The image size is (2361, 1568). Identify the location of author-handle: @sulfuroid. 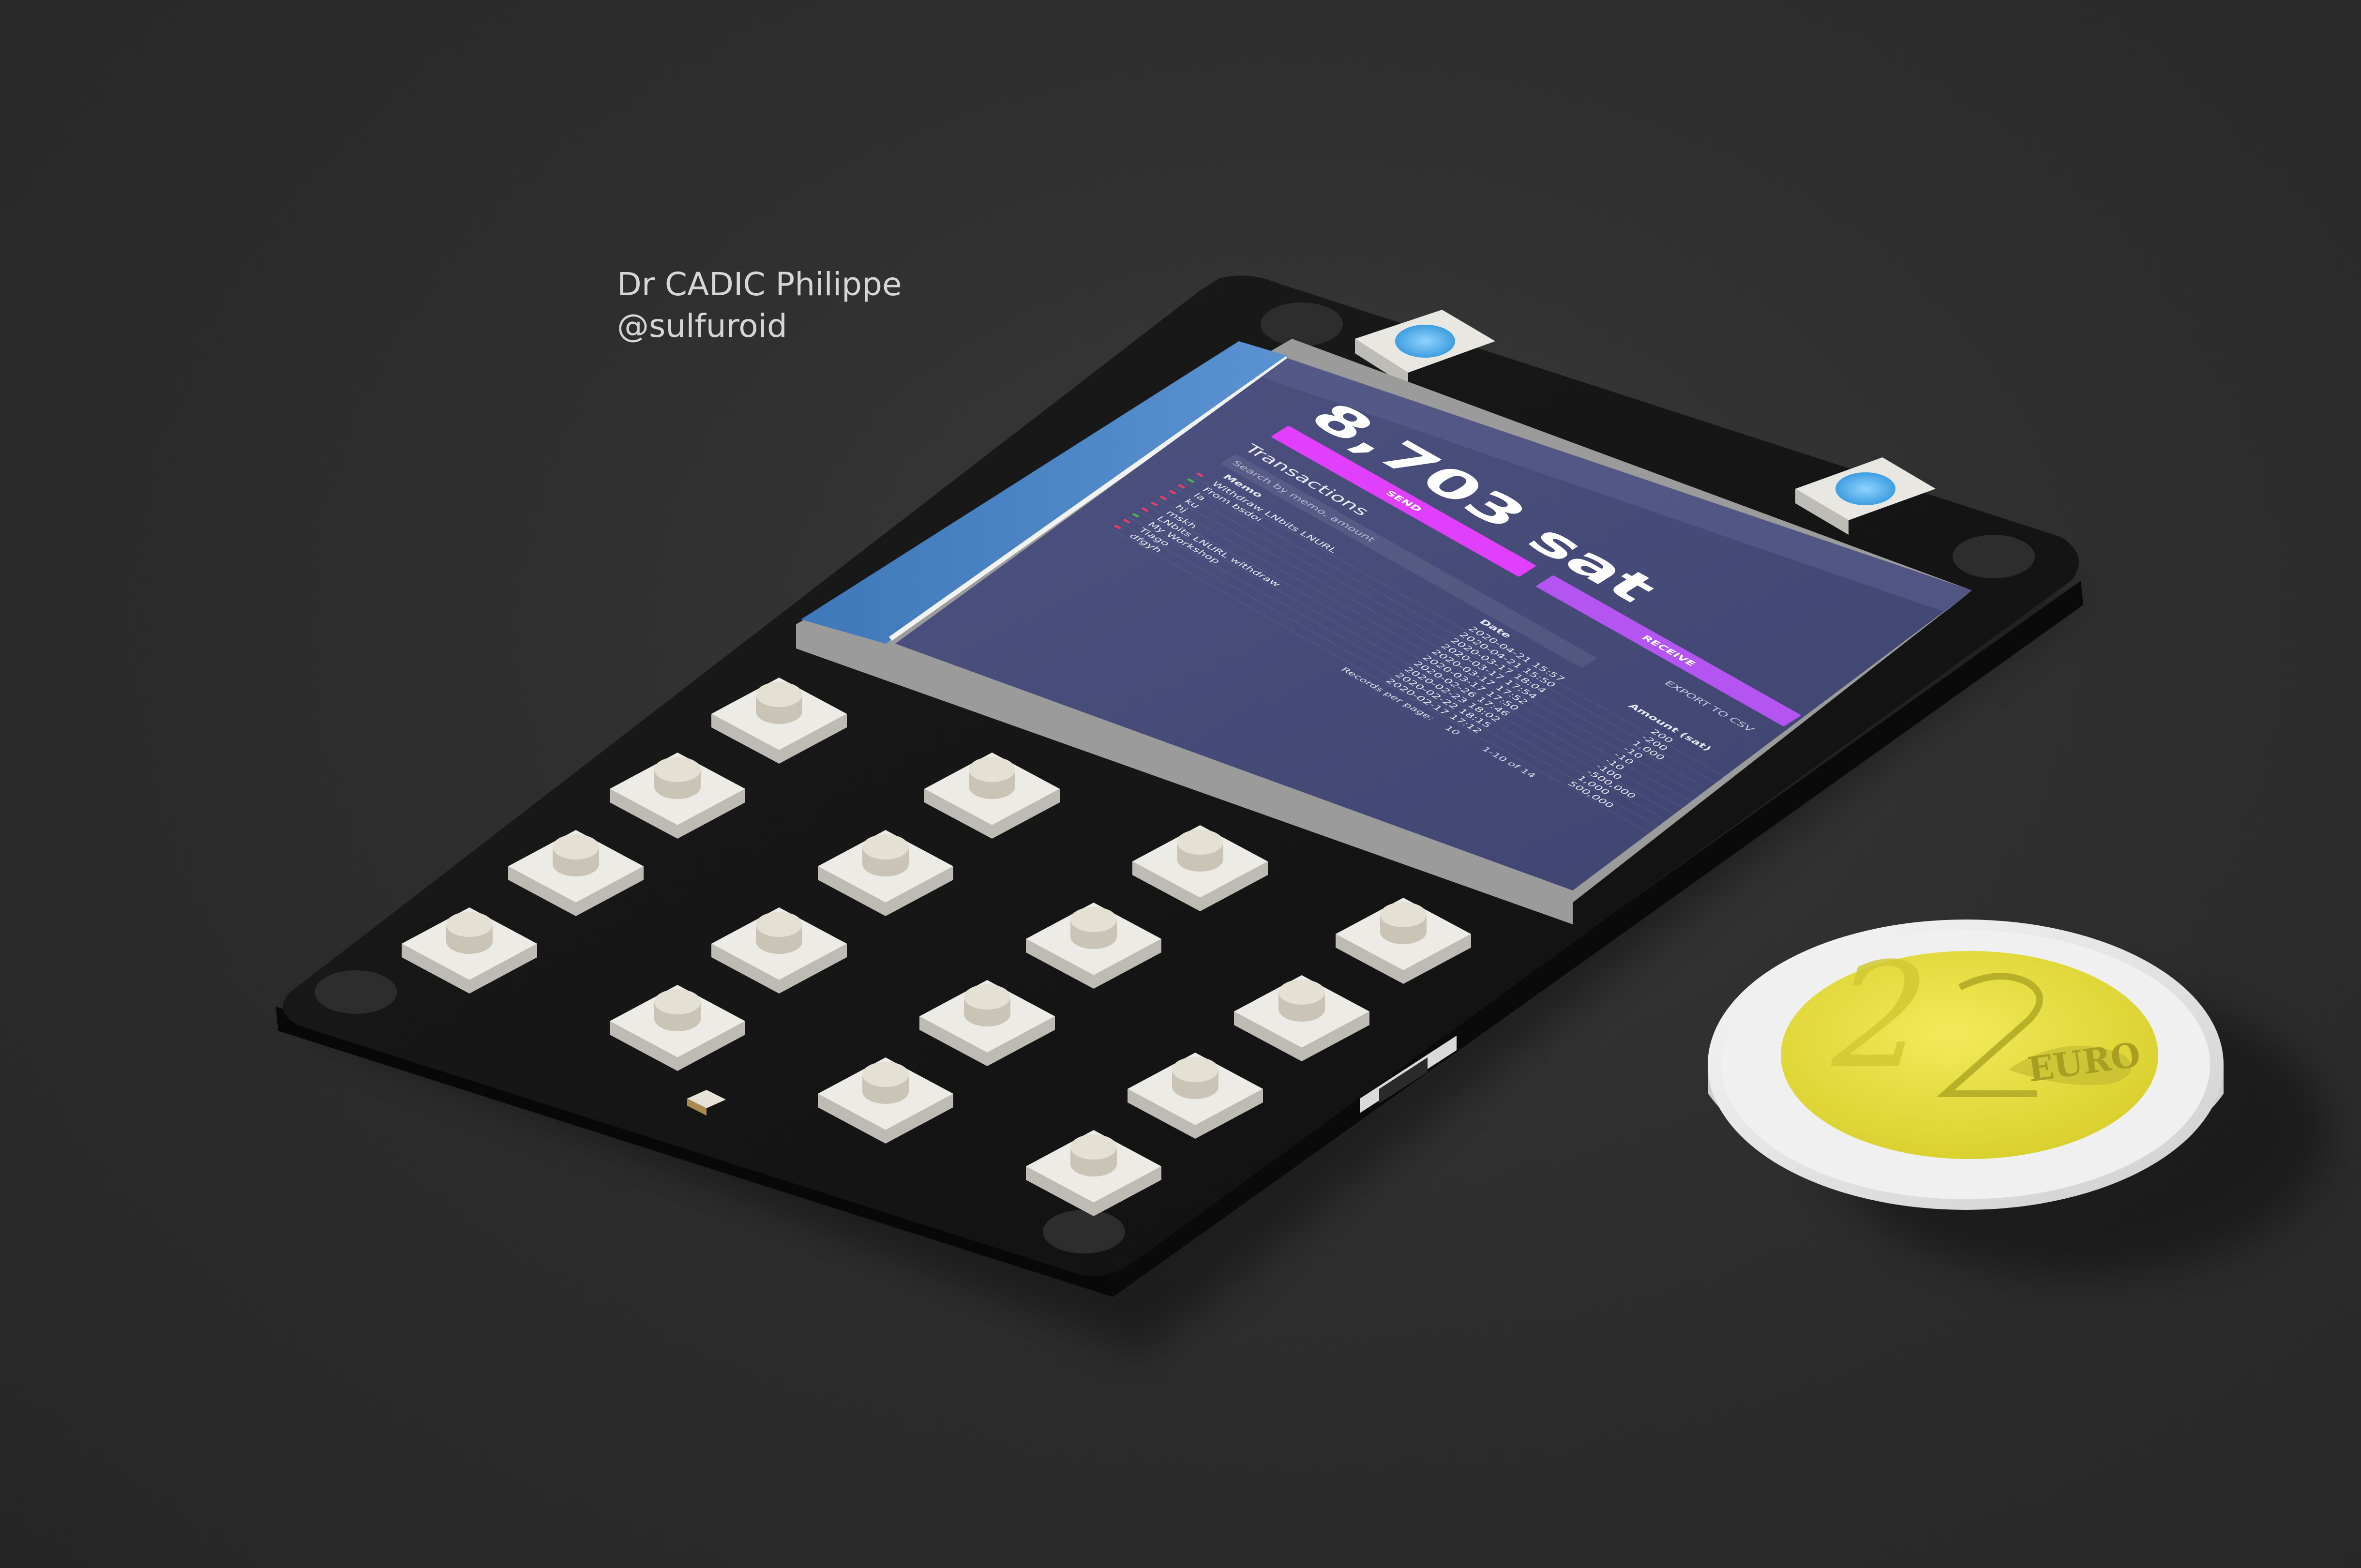
(702, 326).